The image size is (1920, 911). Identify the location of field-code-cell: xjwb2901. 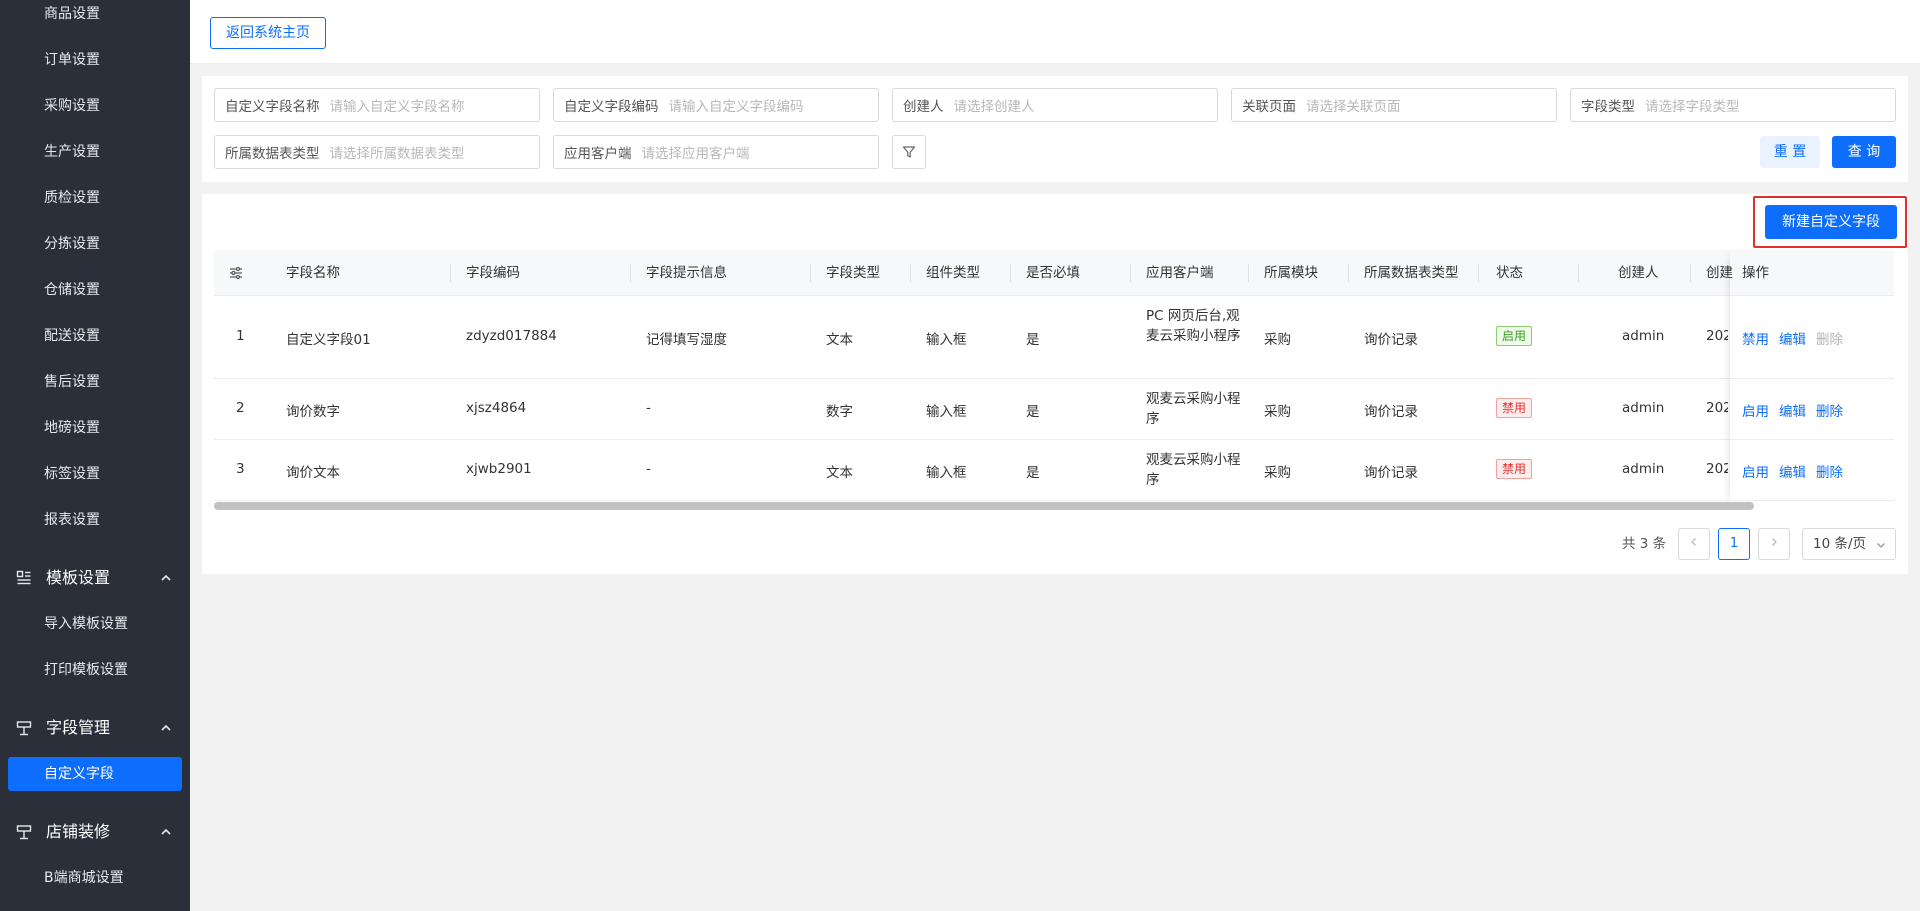
(499, 469).